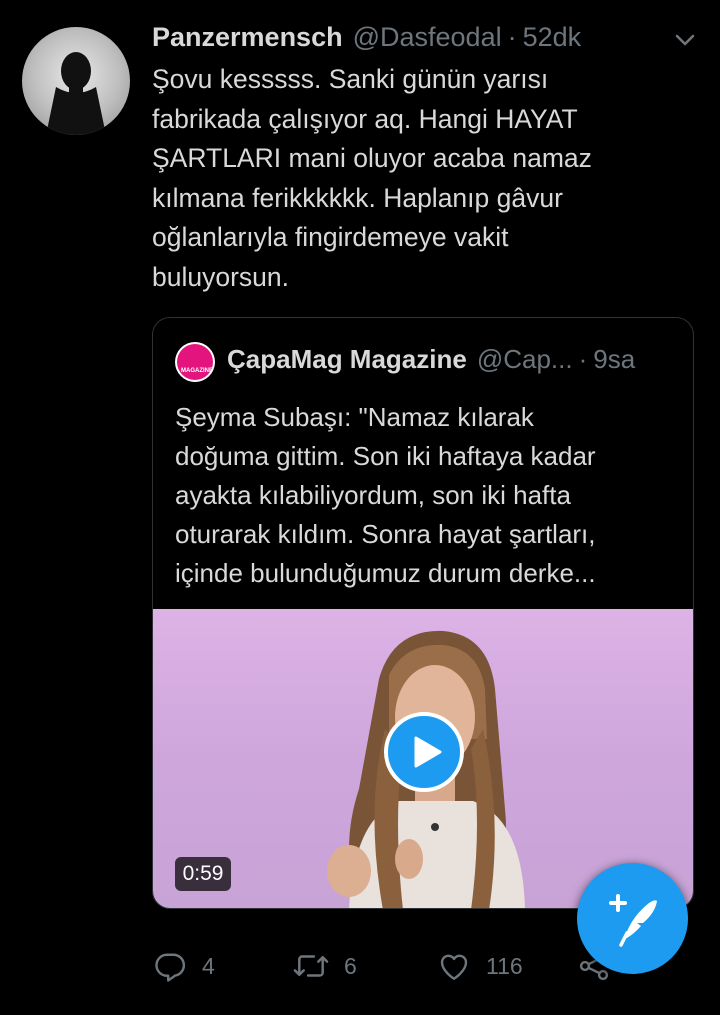 This screenshot has height=1015, width=720. Describe the element at coordinates (170, 967) in the screenshot. I see `reply-icon` at that location.